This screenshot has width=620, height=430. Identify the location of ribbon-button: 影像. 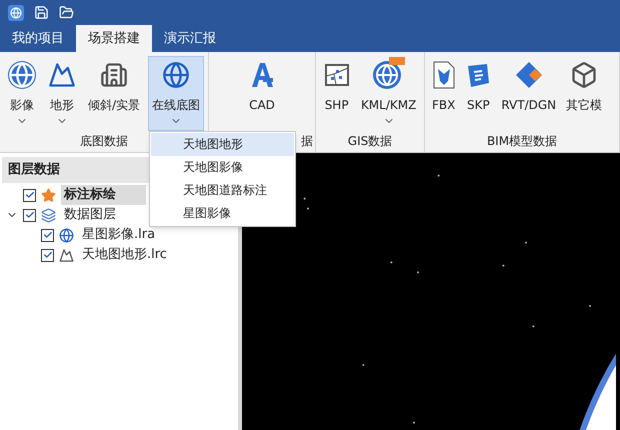
(22, 93).